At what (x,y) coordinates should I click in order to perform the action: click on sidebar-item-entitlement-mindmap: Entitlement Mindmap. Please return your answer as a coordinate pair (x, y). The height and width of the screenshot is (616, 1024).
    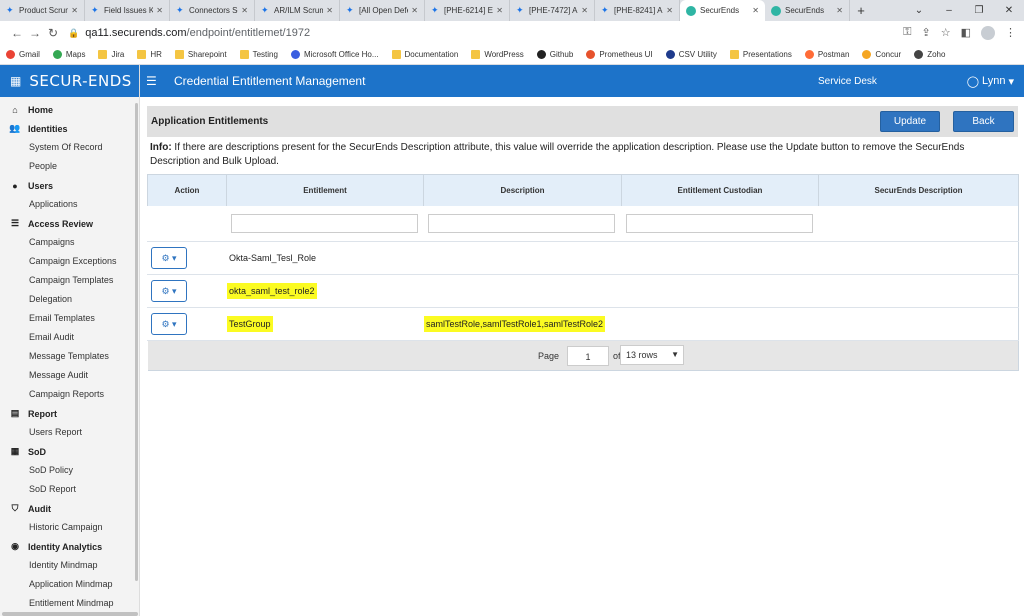
    Looking at the image, I should click on (69, 603).